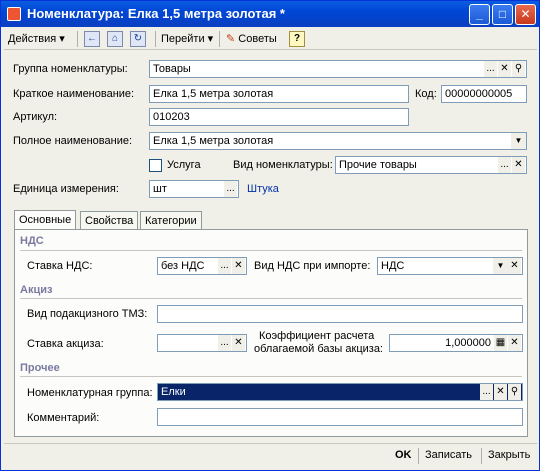 The width and height of the screenshot is (540, 471). I want to click on excise-type-field, so click(340, 314).